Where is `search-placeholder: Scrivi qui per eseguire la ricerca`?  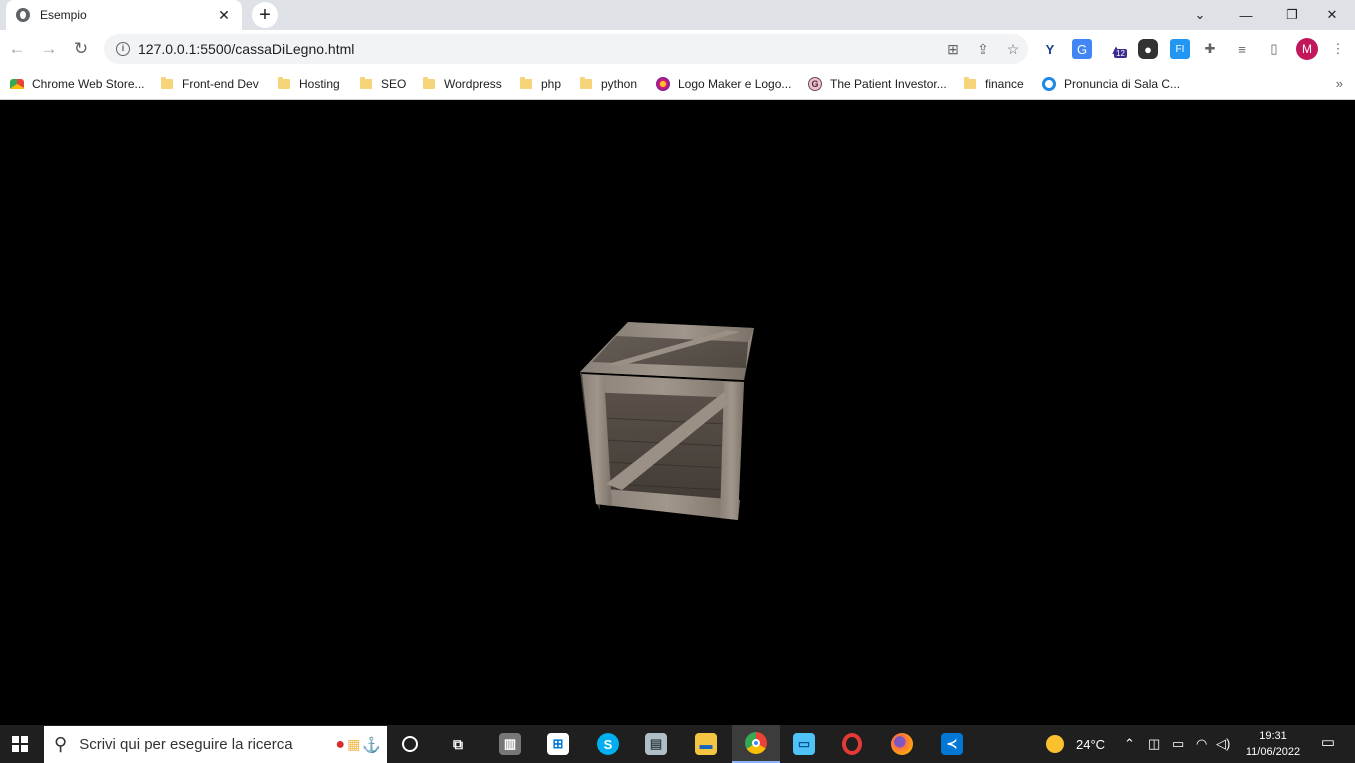 search-placeholder: Scrivi qui per eseguire la ricerca is located at coordinates (186, 744).